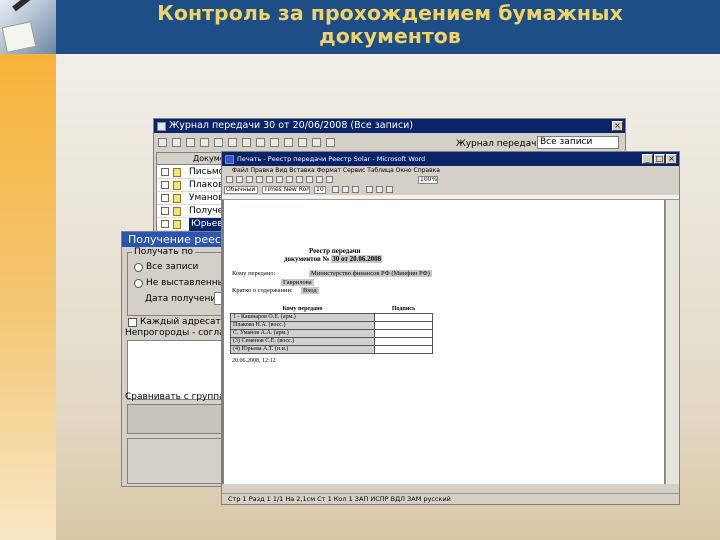 The image size is (720, 540). What do you see at coordinates (288, 142) in the screenshot?
I see `check-icon` at bounding box center [288, 142].